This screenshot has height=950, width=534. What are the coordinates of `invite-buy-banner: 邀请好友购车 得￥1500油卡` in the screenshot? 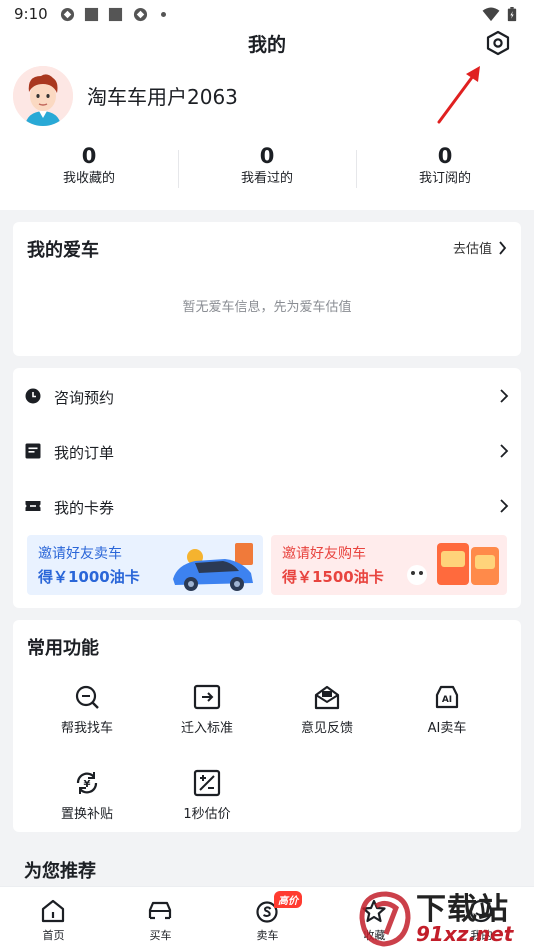 It's located at (389, 565).